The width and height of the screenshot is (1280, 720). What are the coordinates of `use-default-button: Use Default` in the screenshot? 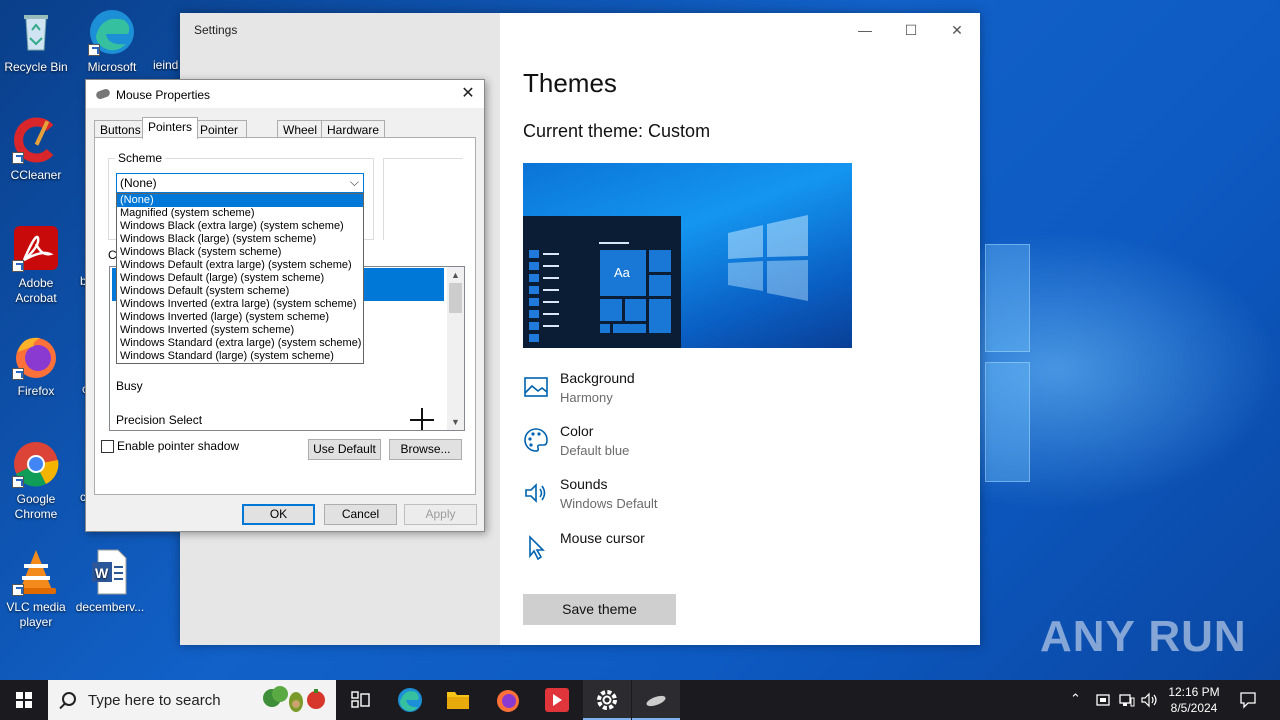 It's located at (344, 449).